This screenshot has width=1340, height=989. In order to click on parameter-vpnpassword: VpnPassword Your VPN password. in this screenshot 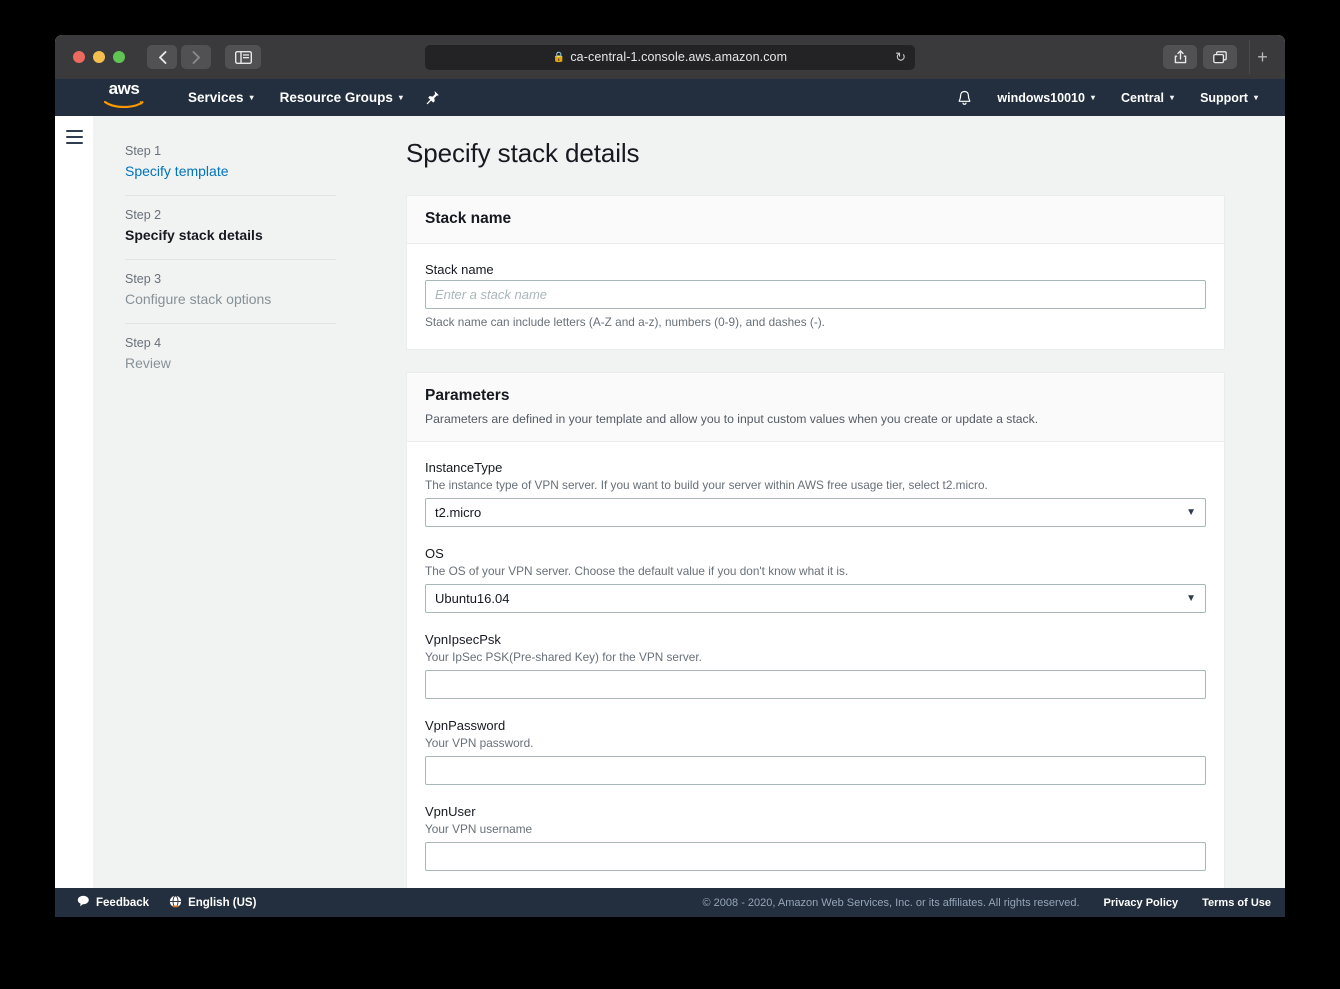, I will do `click(815, 751)`.